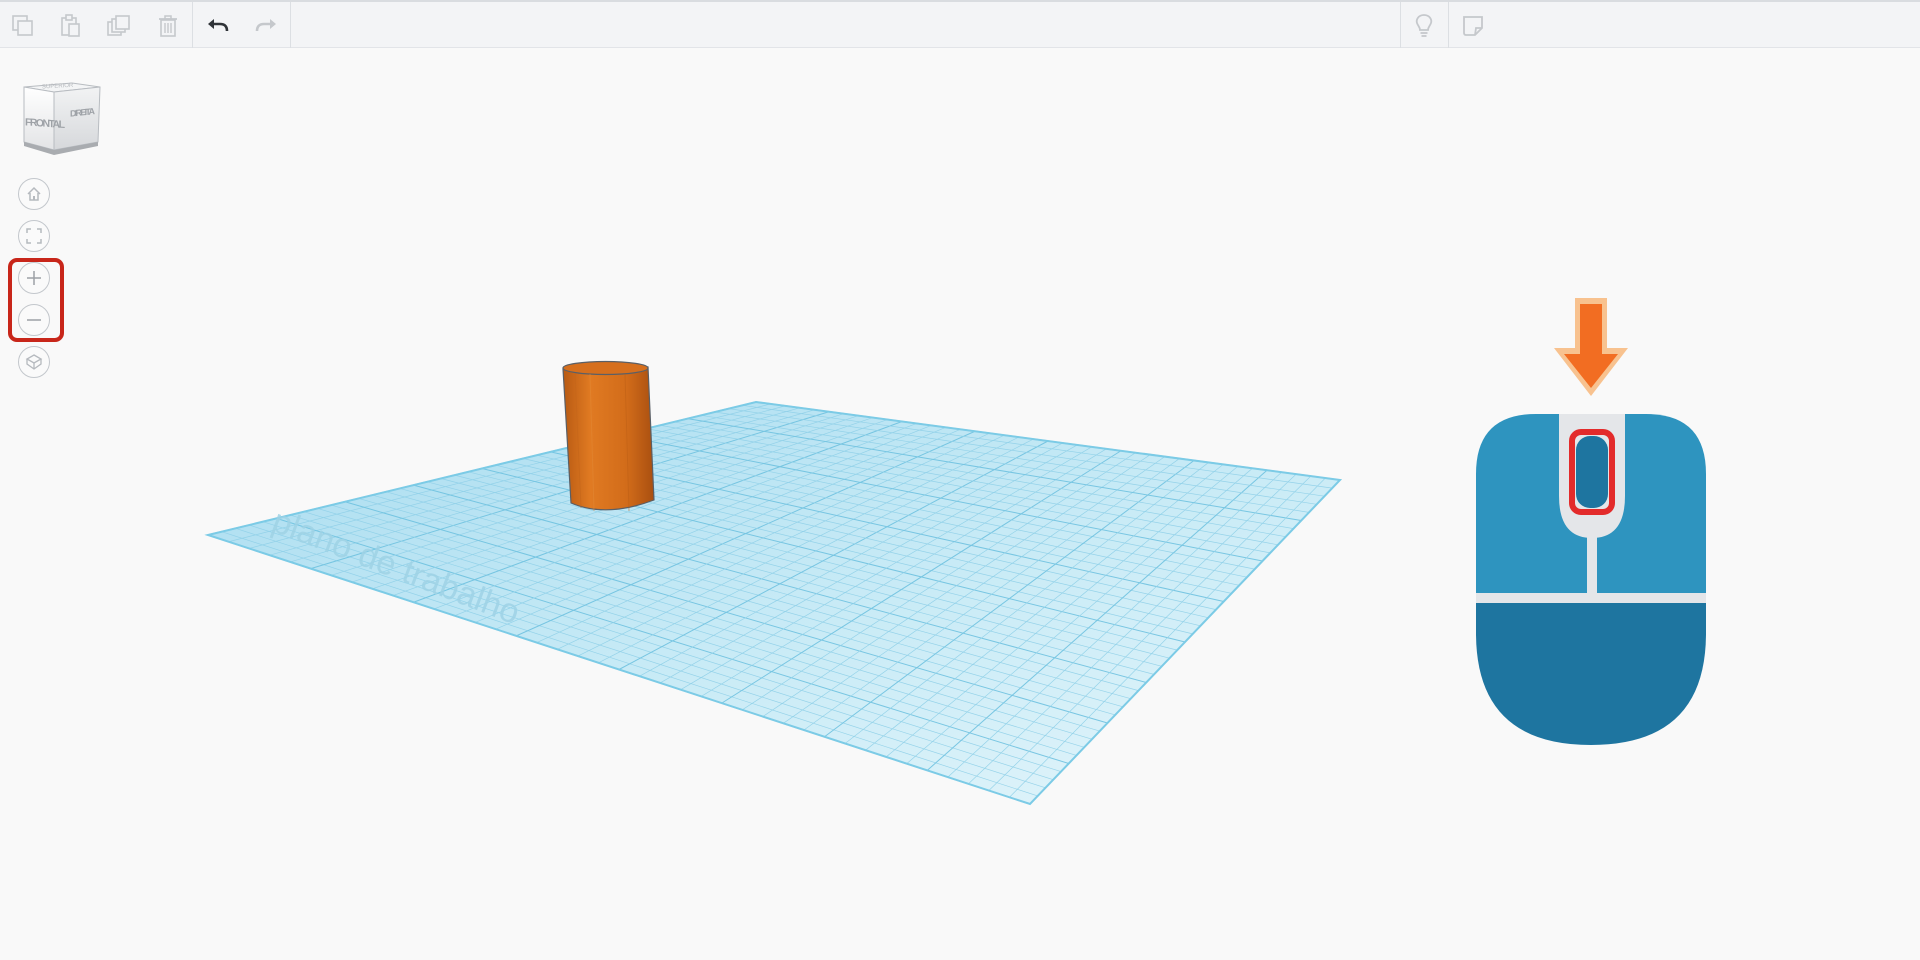 Image resolution: width=1920 pixels, height=960 pixels. I want to click on cylinder-shape, so click(608, 436).